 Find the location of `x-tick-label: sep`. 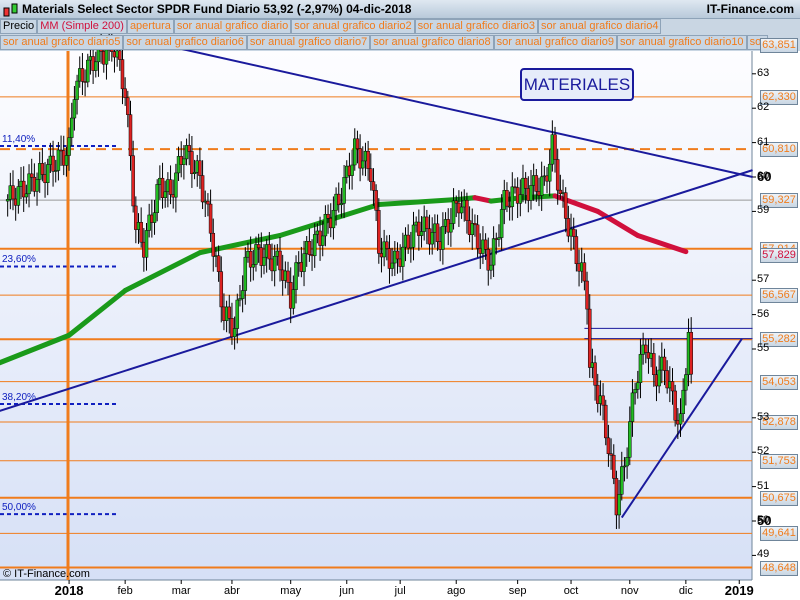

x-tick-label: sep is located at coordinates (517, 591).